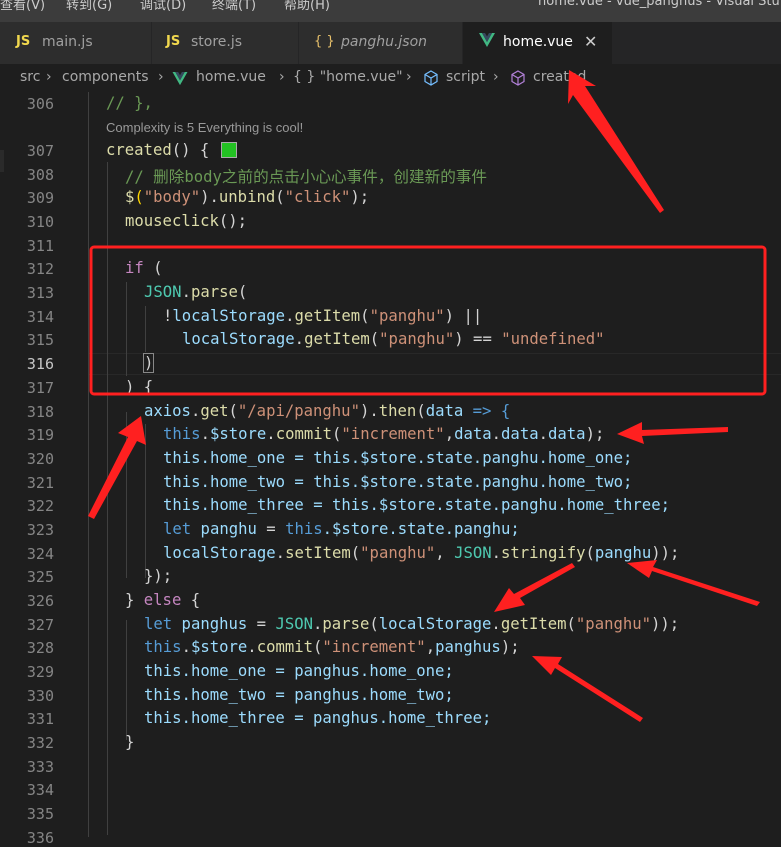 This screenshot has height=847, width=781. What do you see at coordinates (67, 42) in the screenshot?
I see `tab-label: main.js` at bounding box center [67, 42].